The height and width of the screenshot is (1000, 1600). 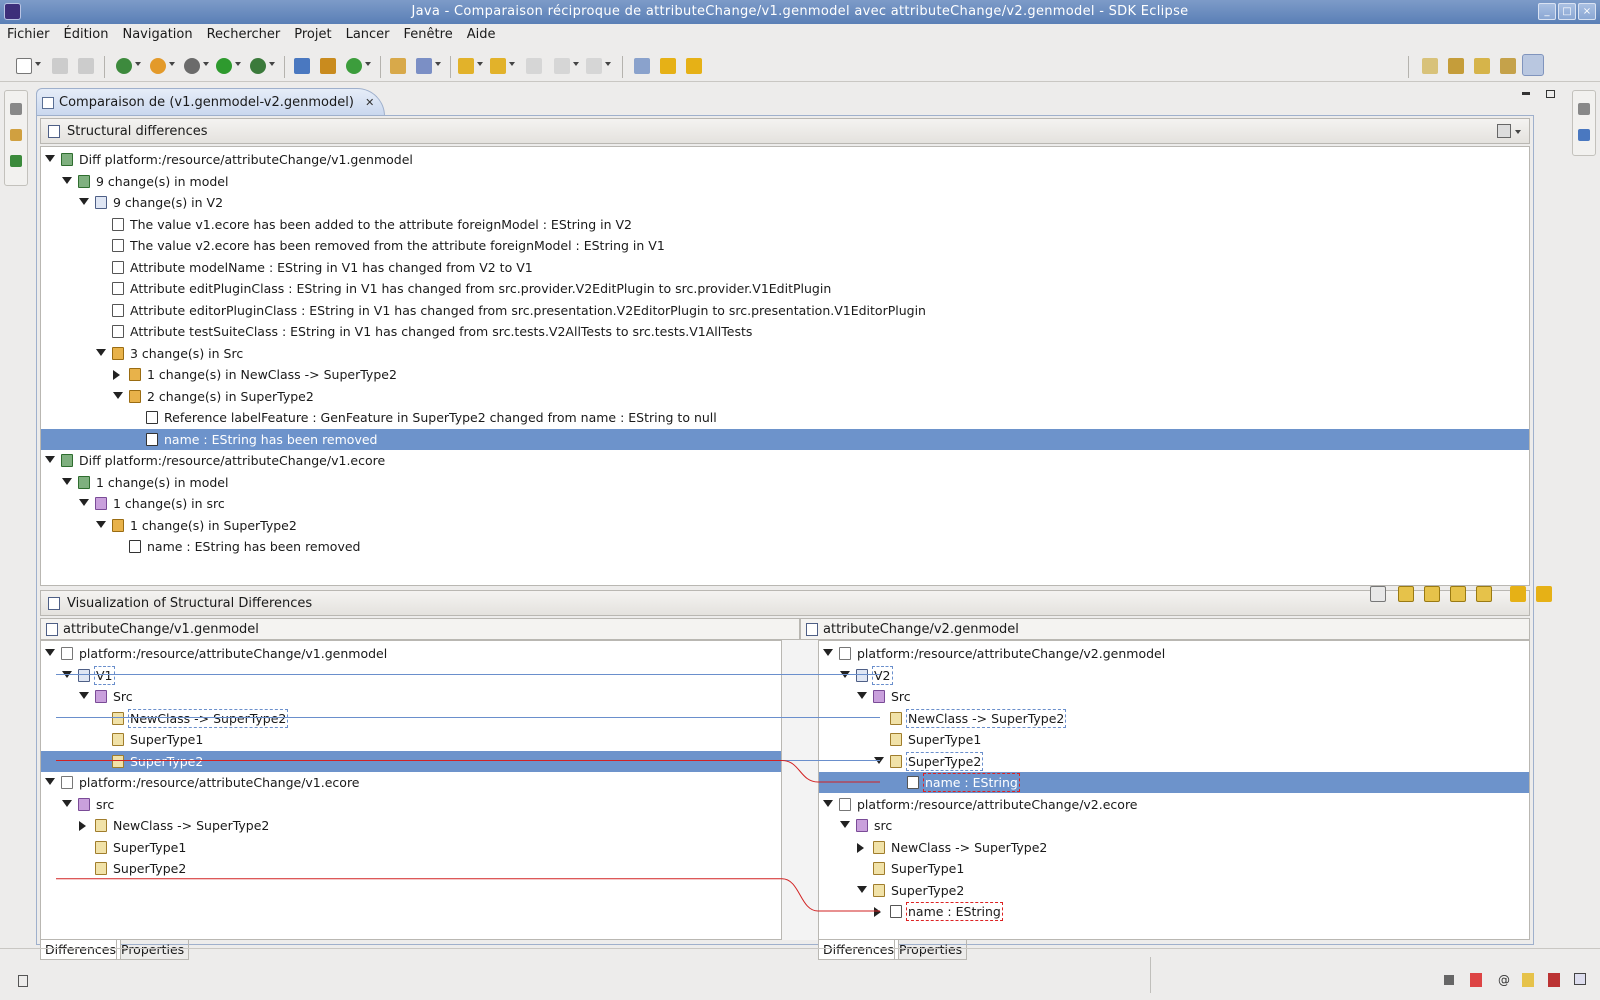 What do you see at coordinates (368, 35) in the screenshot?
I see `menu-lancer: Lancer` at bounding box center [368, 35].